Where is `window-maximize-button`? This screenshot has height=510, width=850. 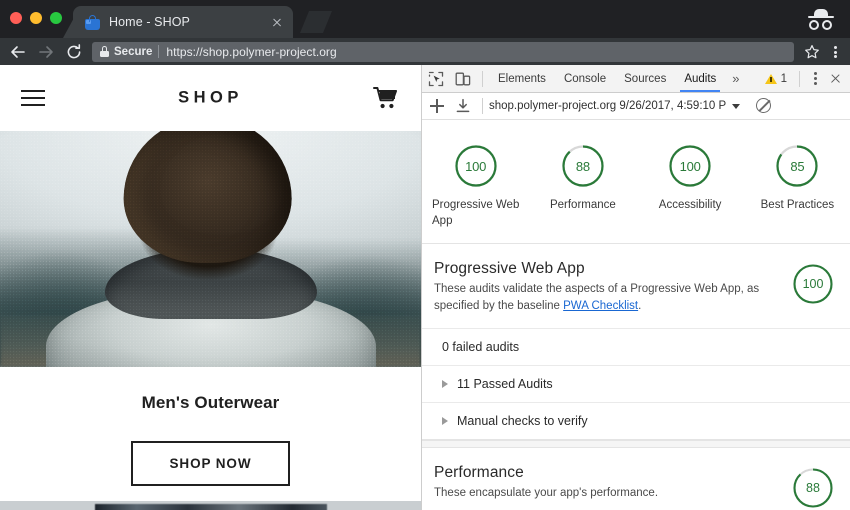 window-maximize-button is located at coordinates (56, 18).